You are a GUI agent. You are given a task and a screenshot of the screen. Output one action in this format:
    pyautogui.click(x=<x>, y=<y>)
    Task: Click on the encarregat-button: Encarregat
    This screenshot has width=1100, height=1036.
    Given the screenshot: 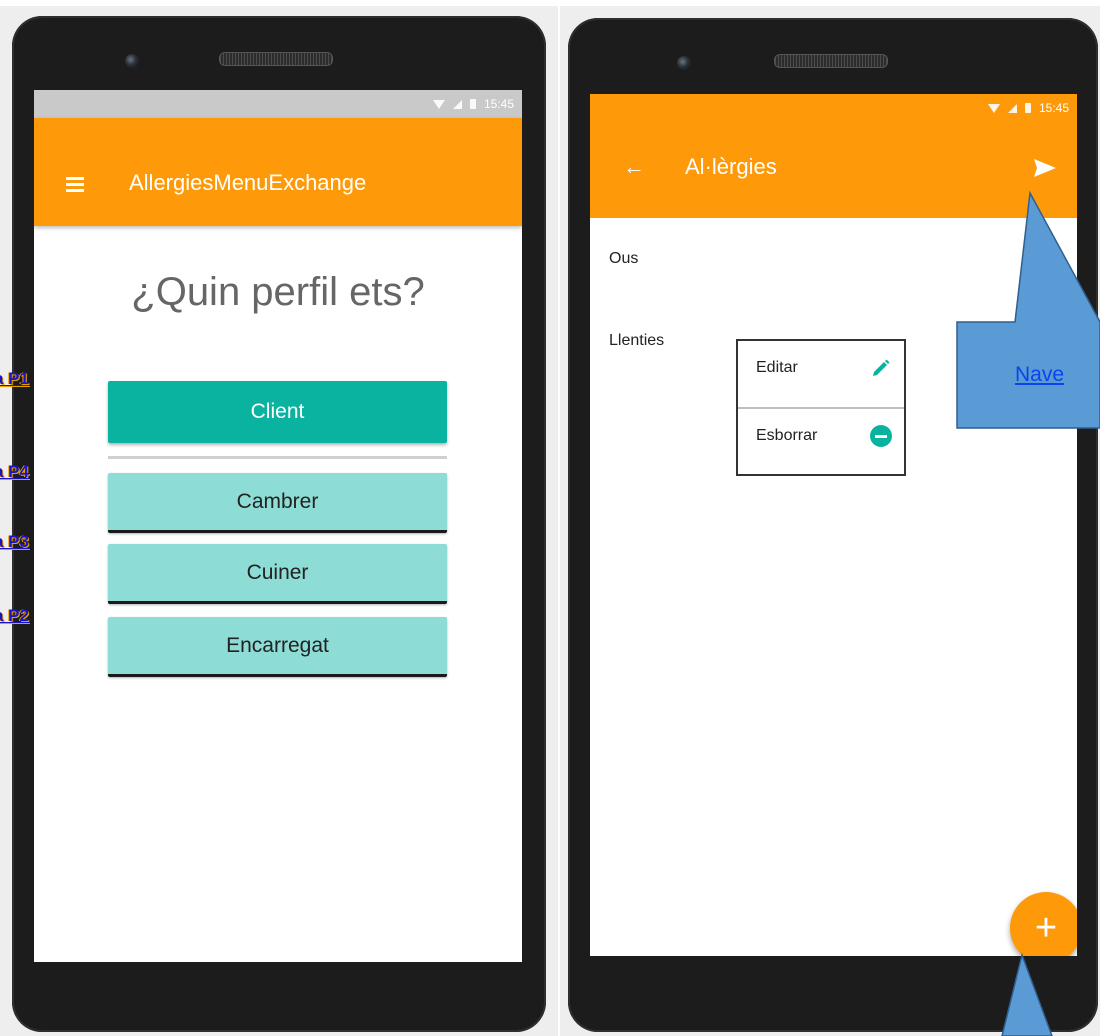 What is the action you would take?
    pyautogui.click(x=277, y=647)
    